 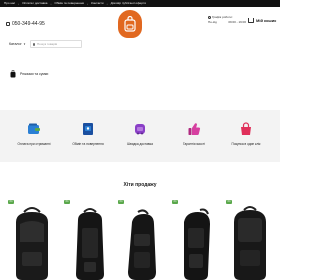 I want to click on phone-number: 050-349-44-95, so click(x=28, y=24).